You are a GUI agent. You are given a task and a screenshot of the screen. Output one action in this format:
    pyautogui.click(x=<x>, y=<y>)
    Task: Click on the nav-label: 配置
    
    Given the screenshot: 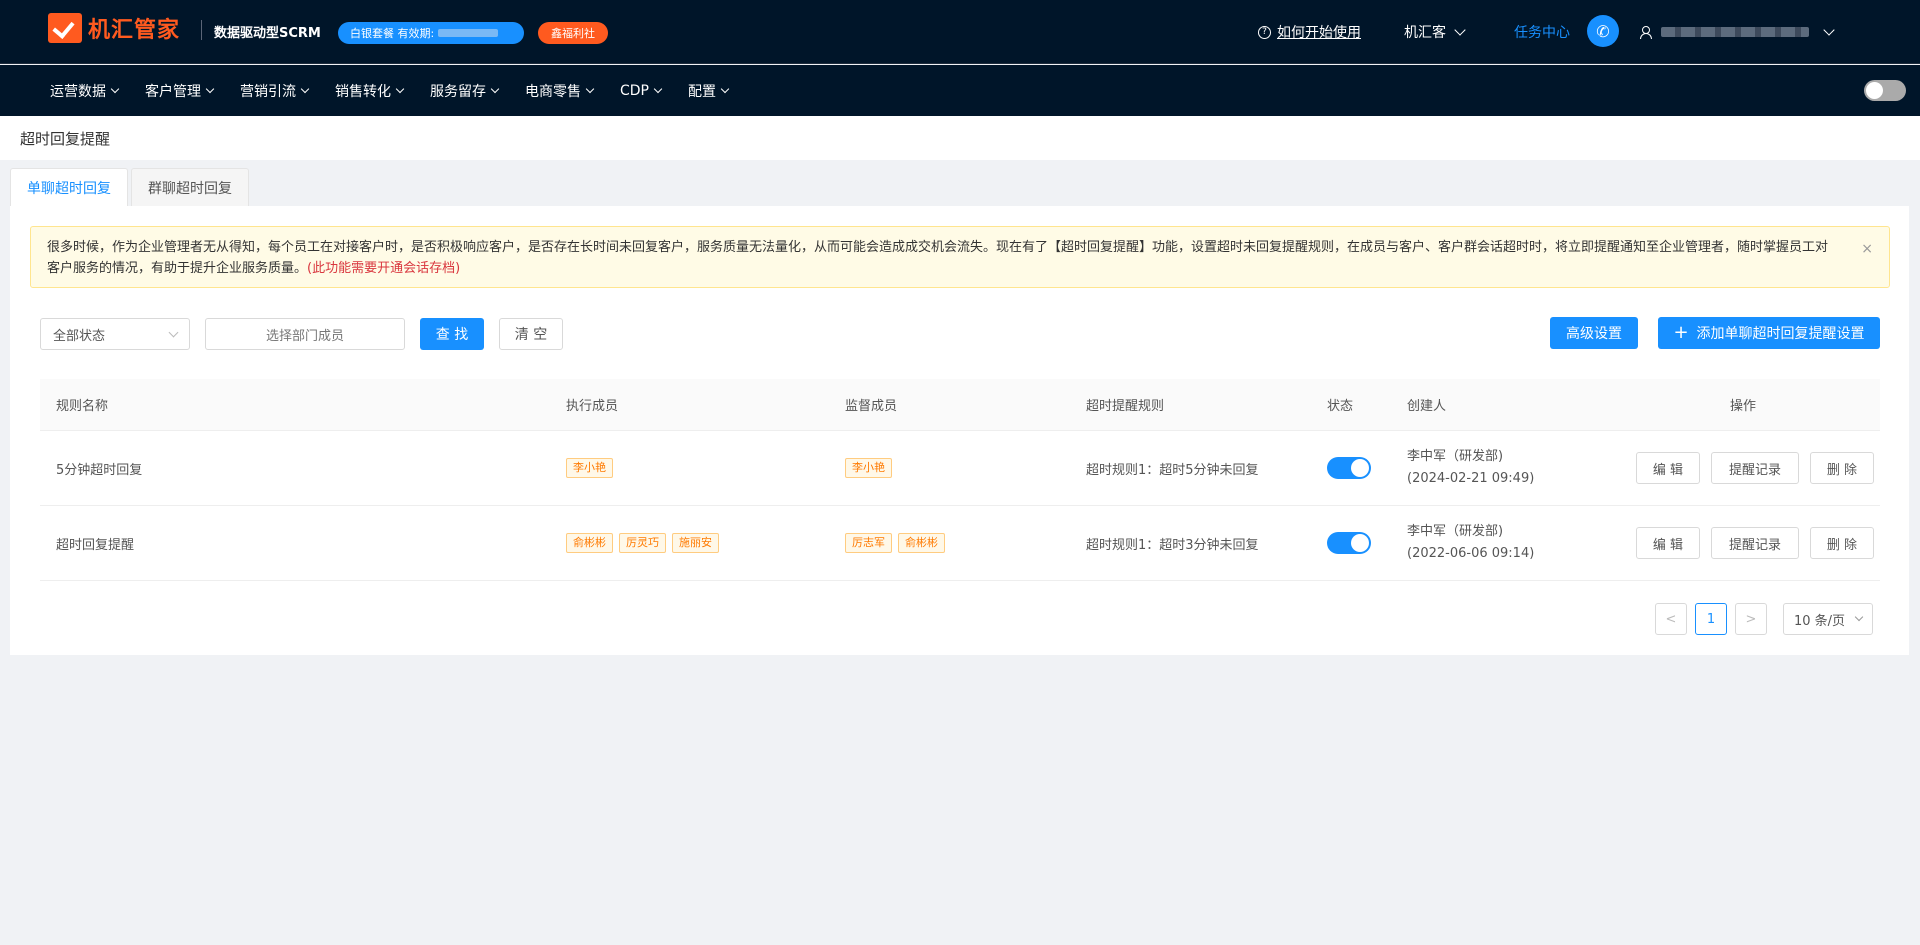 What is the action you would take?
    pyautogui.click(x=702, y=91)
    